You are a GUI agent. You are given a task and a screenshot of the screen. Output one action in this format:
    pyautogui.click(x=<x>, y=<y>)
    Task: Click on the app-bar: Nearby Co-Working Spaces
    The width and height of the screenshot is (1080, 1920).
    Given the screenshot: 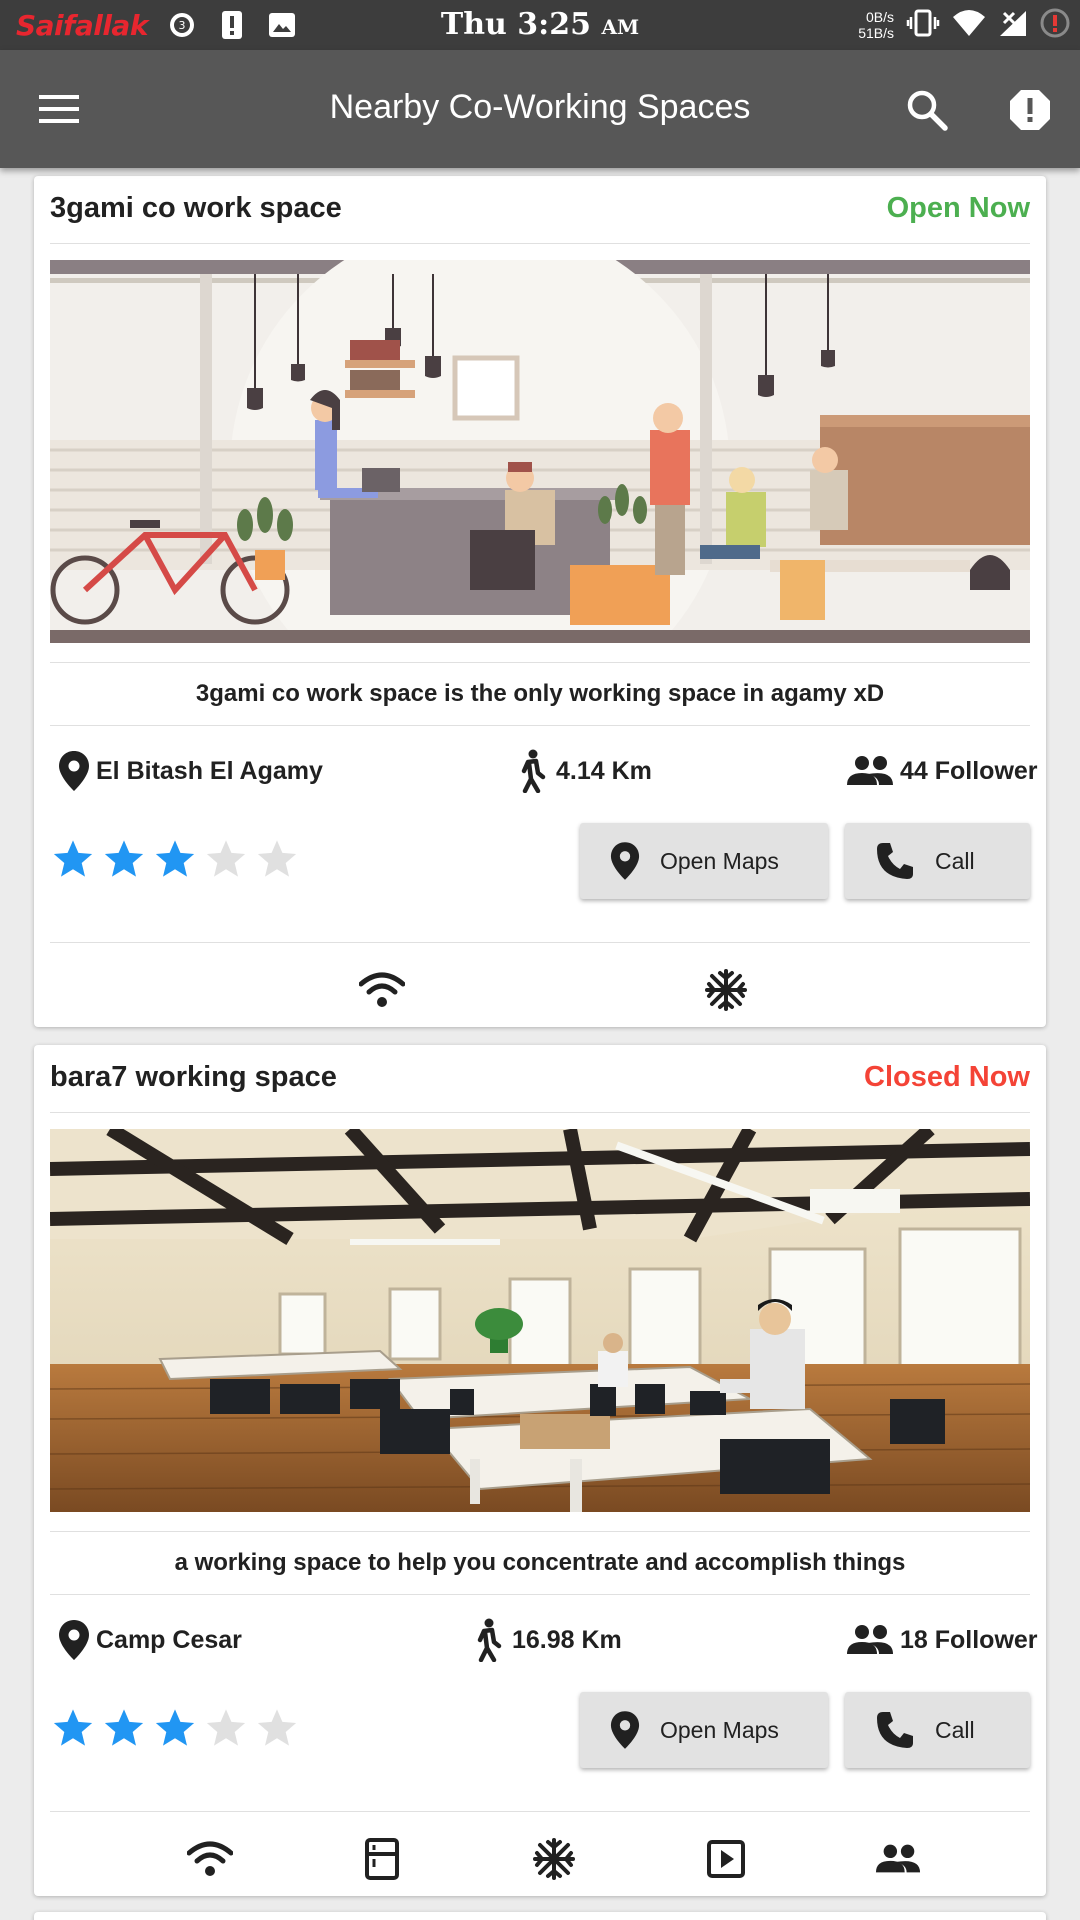 What is the action you would take?
    pyautogui.click(x=540, y=109)
    